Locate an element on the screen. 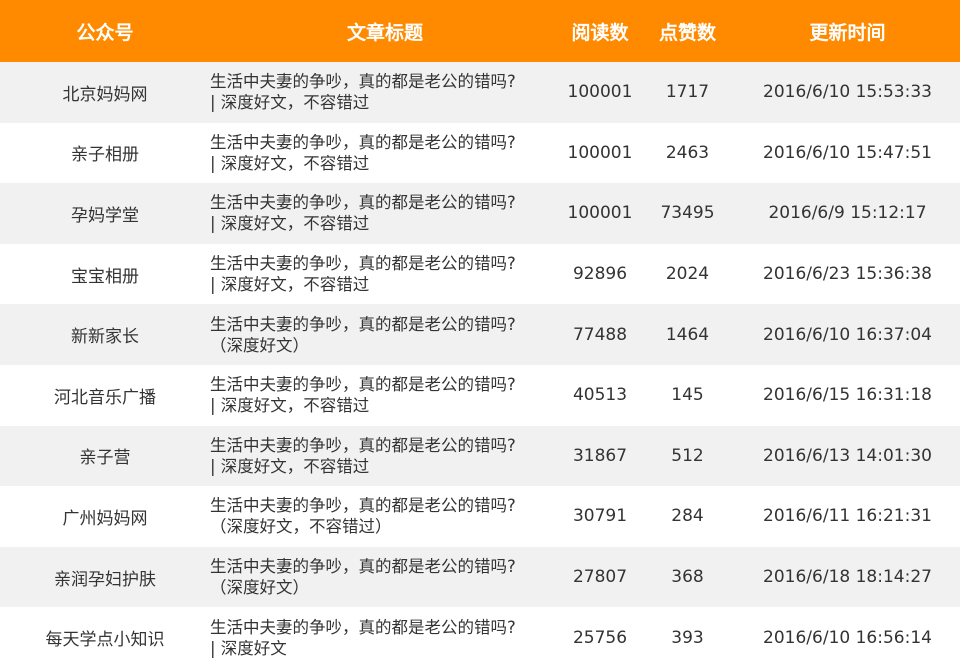 The image size is (960, 668). update-time: 2016/6/23 15:36:38 is located at coordinates (847, 274).